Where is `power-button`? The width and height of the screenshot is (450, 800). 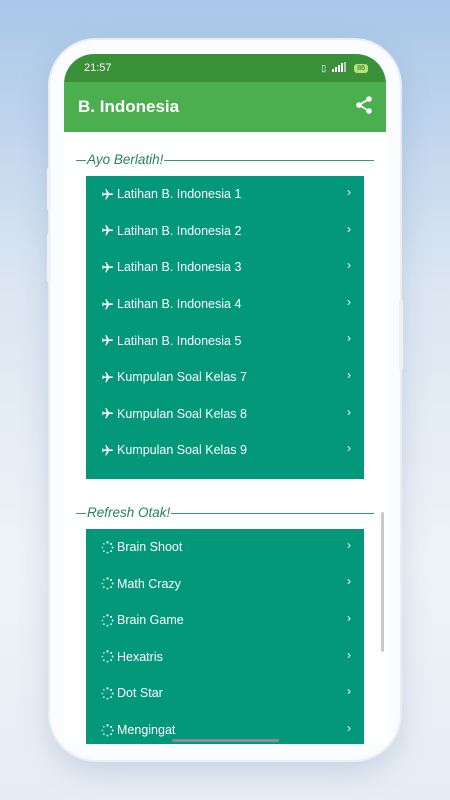
power-button is located at coordinates (401, 335).